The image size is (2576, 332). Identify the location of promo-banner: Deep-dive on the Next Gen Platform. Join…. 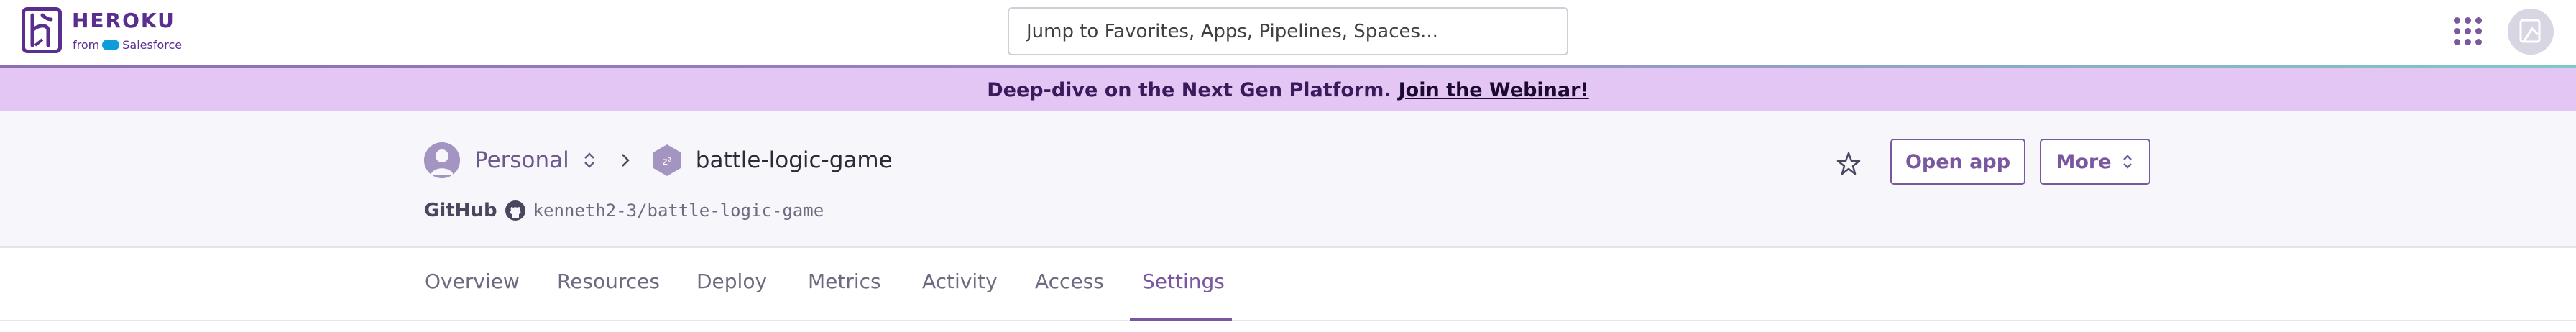
(1288, 89).